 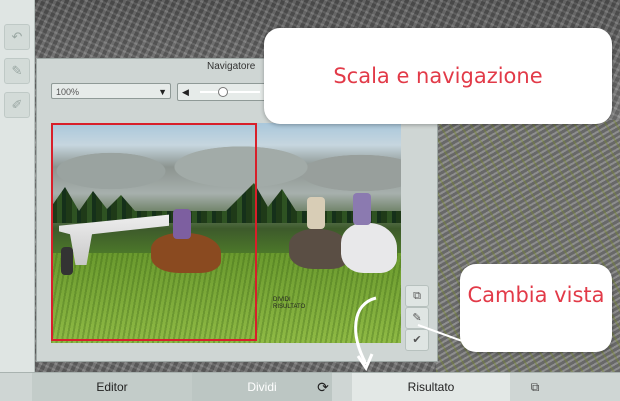 What do you see at coordinates (17, 37) in the screenshot?
I see `undo-tool-icon: ↶` at bounding box center [17, 37].